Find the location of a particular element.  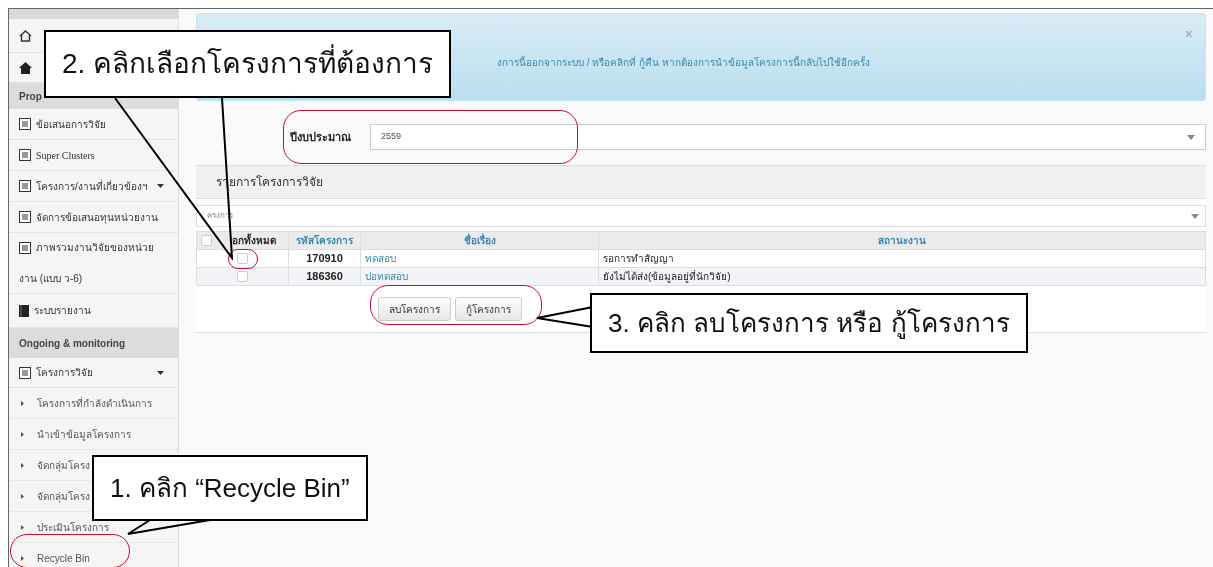

table-cell: ยังไม่ได้ส่ง(ข้อมูลอยู่ที่นักวิจัย) is located at coordinates (667, 276).